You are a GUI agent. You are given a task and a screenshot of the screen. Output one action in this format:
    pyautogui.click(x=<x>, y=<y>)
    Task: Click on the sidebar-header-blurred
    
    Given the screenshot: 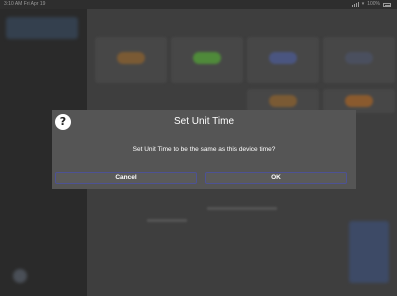 What is the action you would take?
    pyautogui.click(x=42, y=28)
    